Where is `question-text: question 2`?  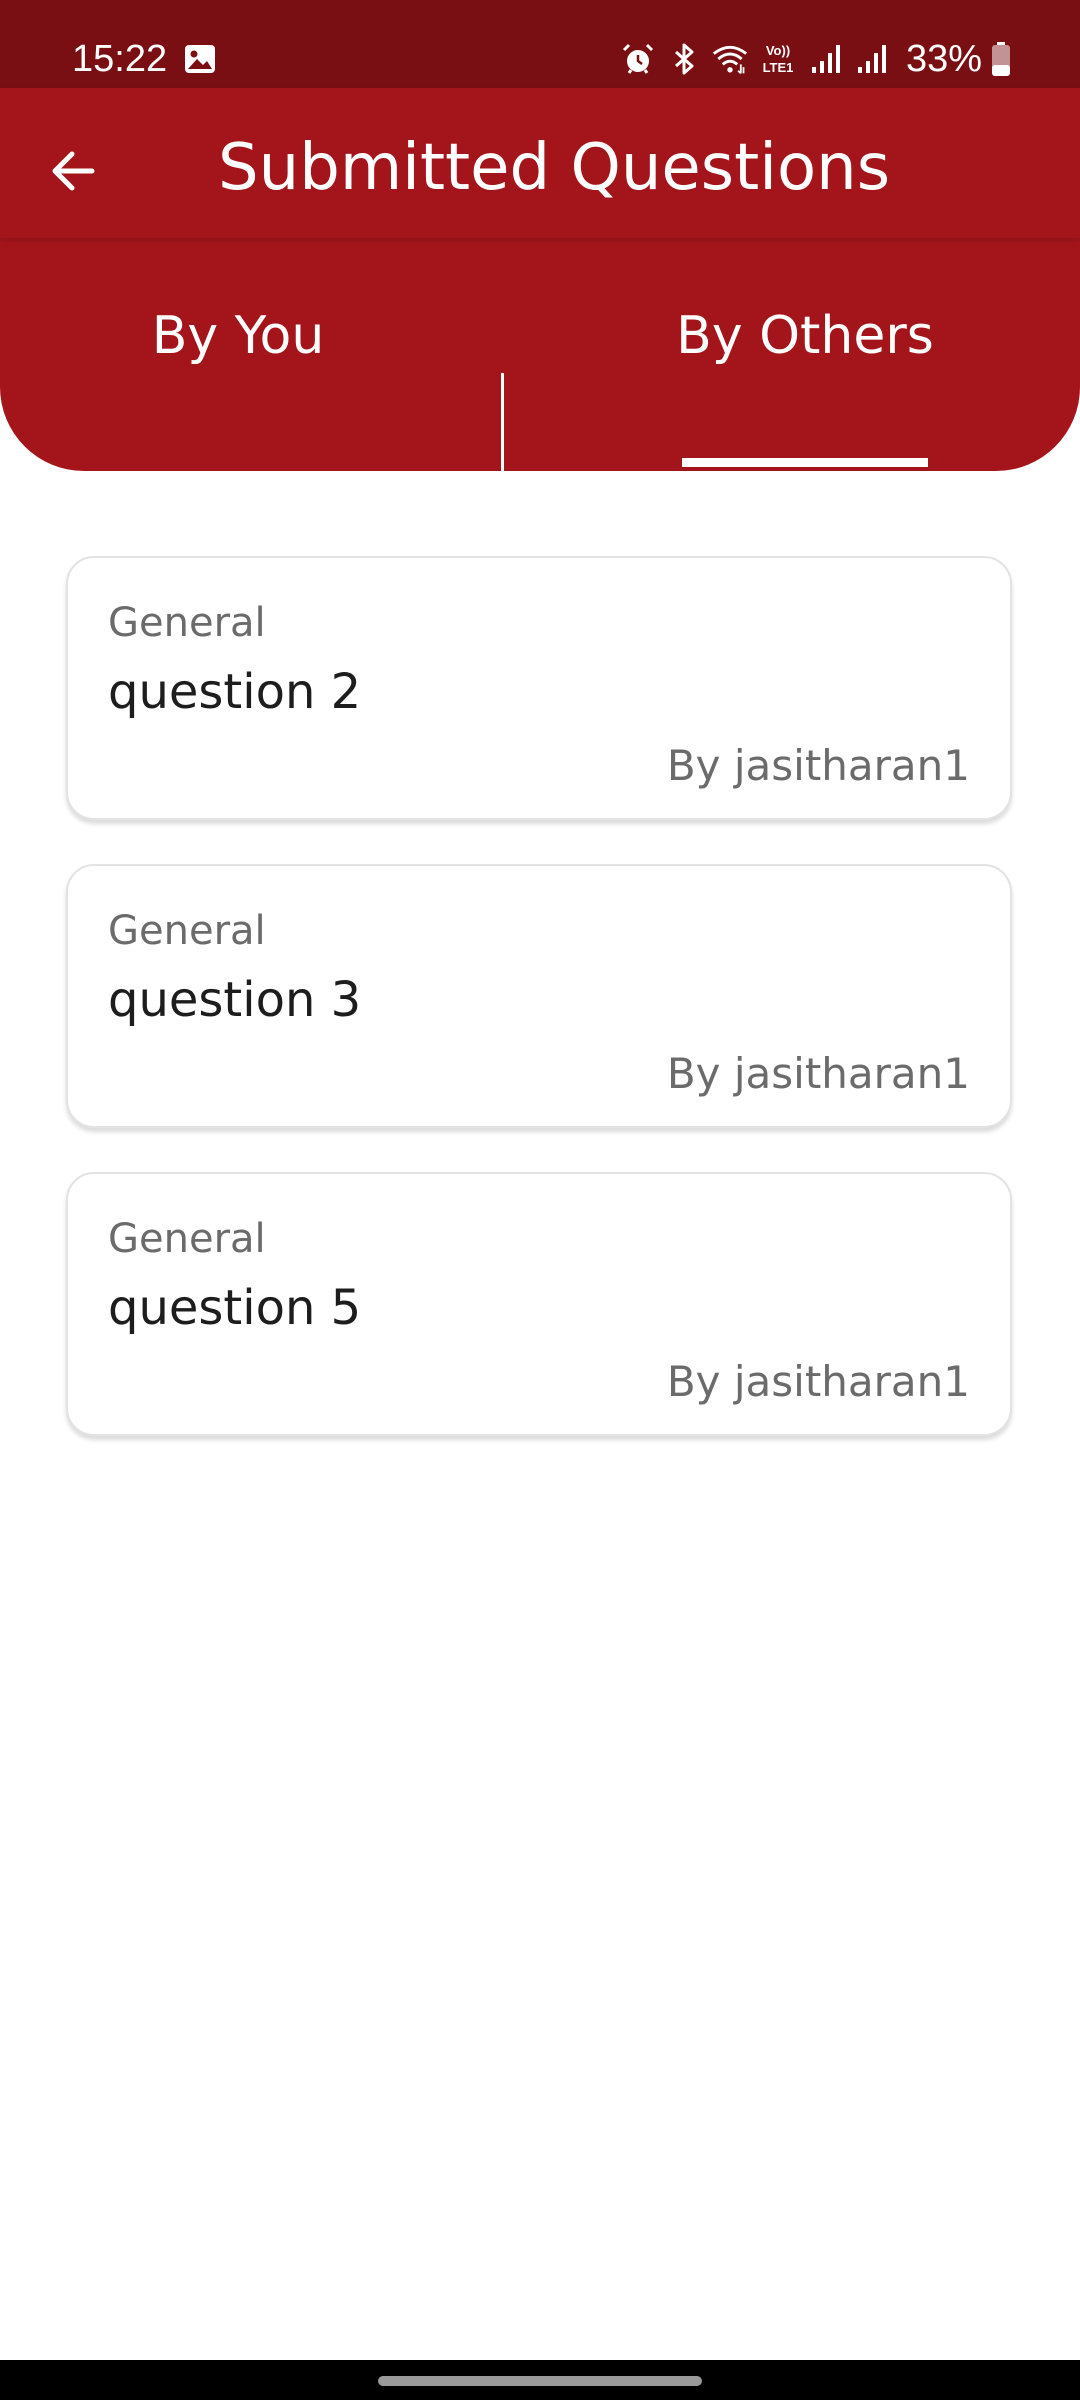
question-text: question 2 is located at coordinates (235, 692).